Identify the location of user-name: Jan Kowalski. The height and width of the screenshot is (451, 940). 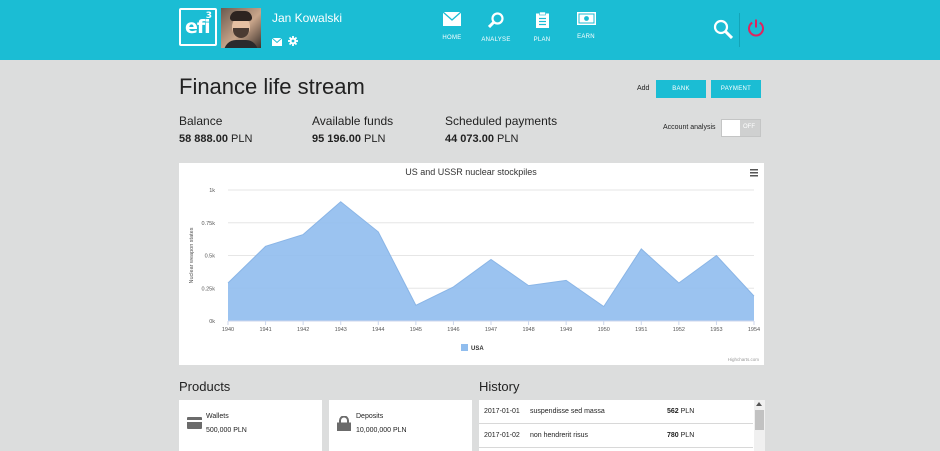
(307, 18).